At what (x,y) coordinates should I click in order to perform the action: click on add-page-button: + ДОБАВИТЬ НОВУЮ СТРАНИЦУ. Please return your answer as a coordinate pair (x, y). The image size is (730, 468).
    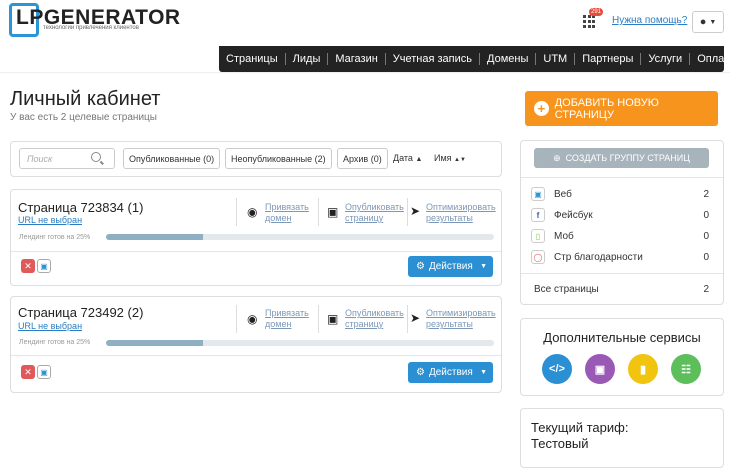
    Looking at the image, I should click on (621, 108).